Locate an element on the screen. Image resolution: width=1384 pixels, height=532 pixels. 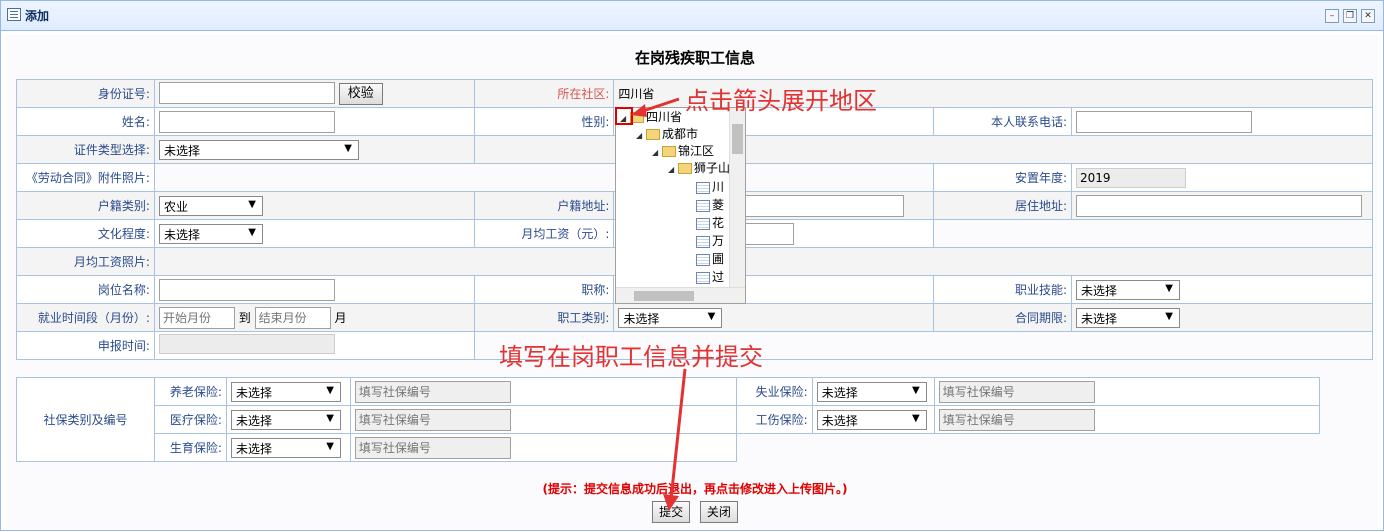
arrow-line is located at coordinates (678, 434).